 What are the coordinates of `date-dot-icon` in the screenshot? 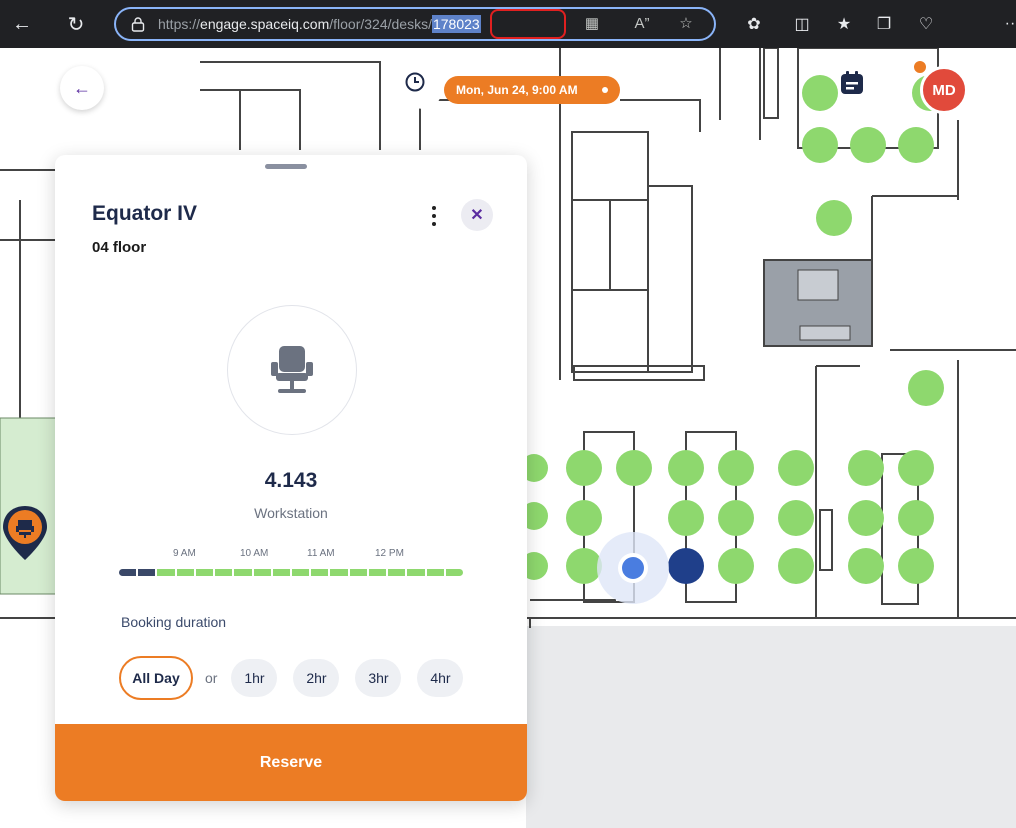 It's located at (605, 90).